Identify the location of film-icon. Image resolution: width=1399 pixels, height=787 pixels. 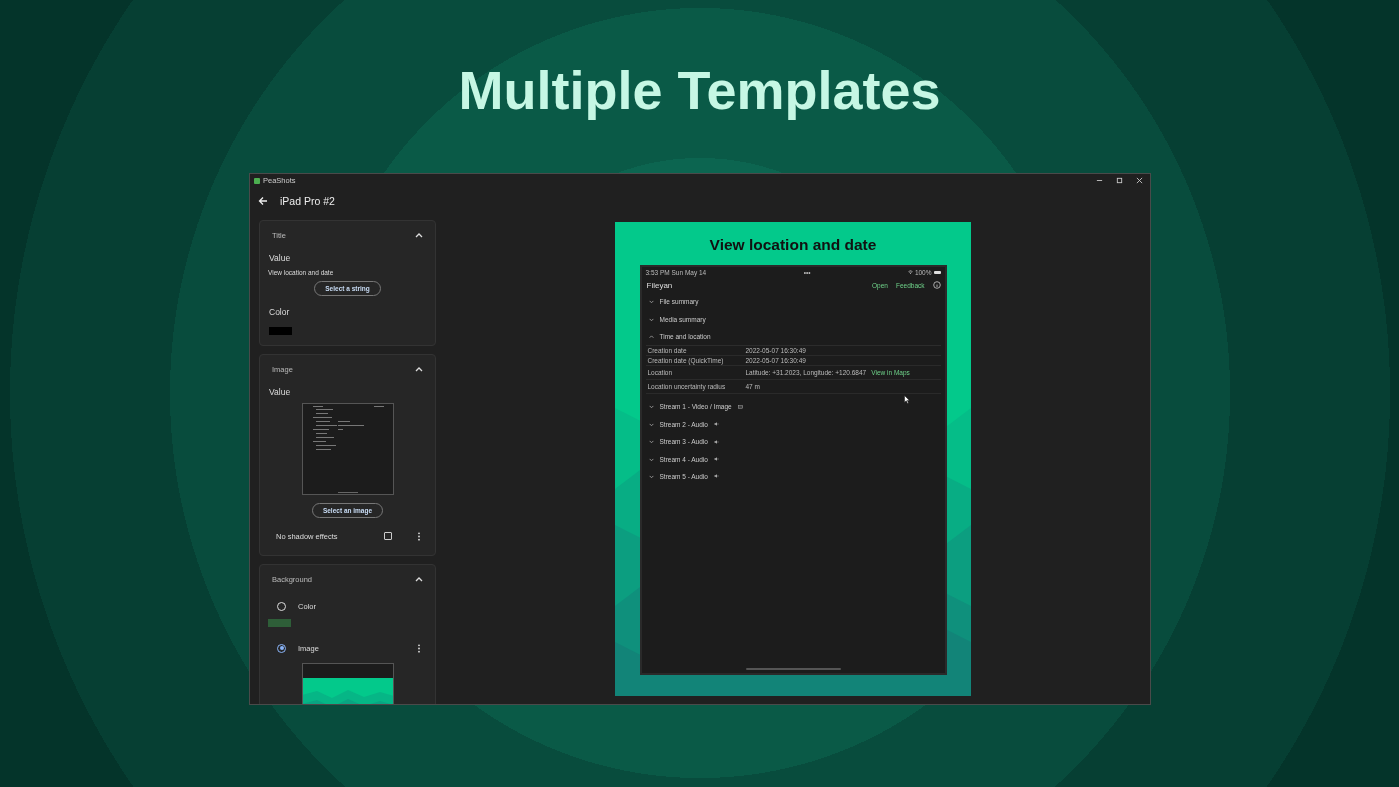
(740, 406).